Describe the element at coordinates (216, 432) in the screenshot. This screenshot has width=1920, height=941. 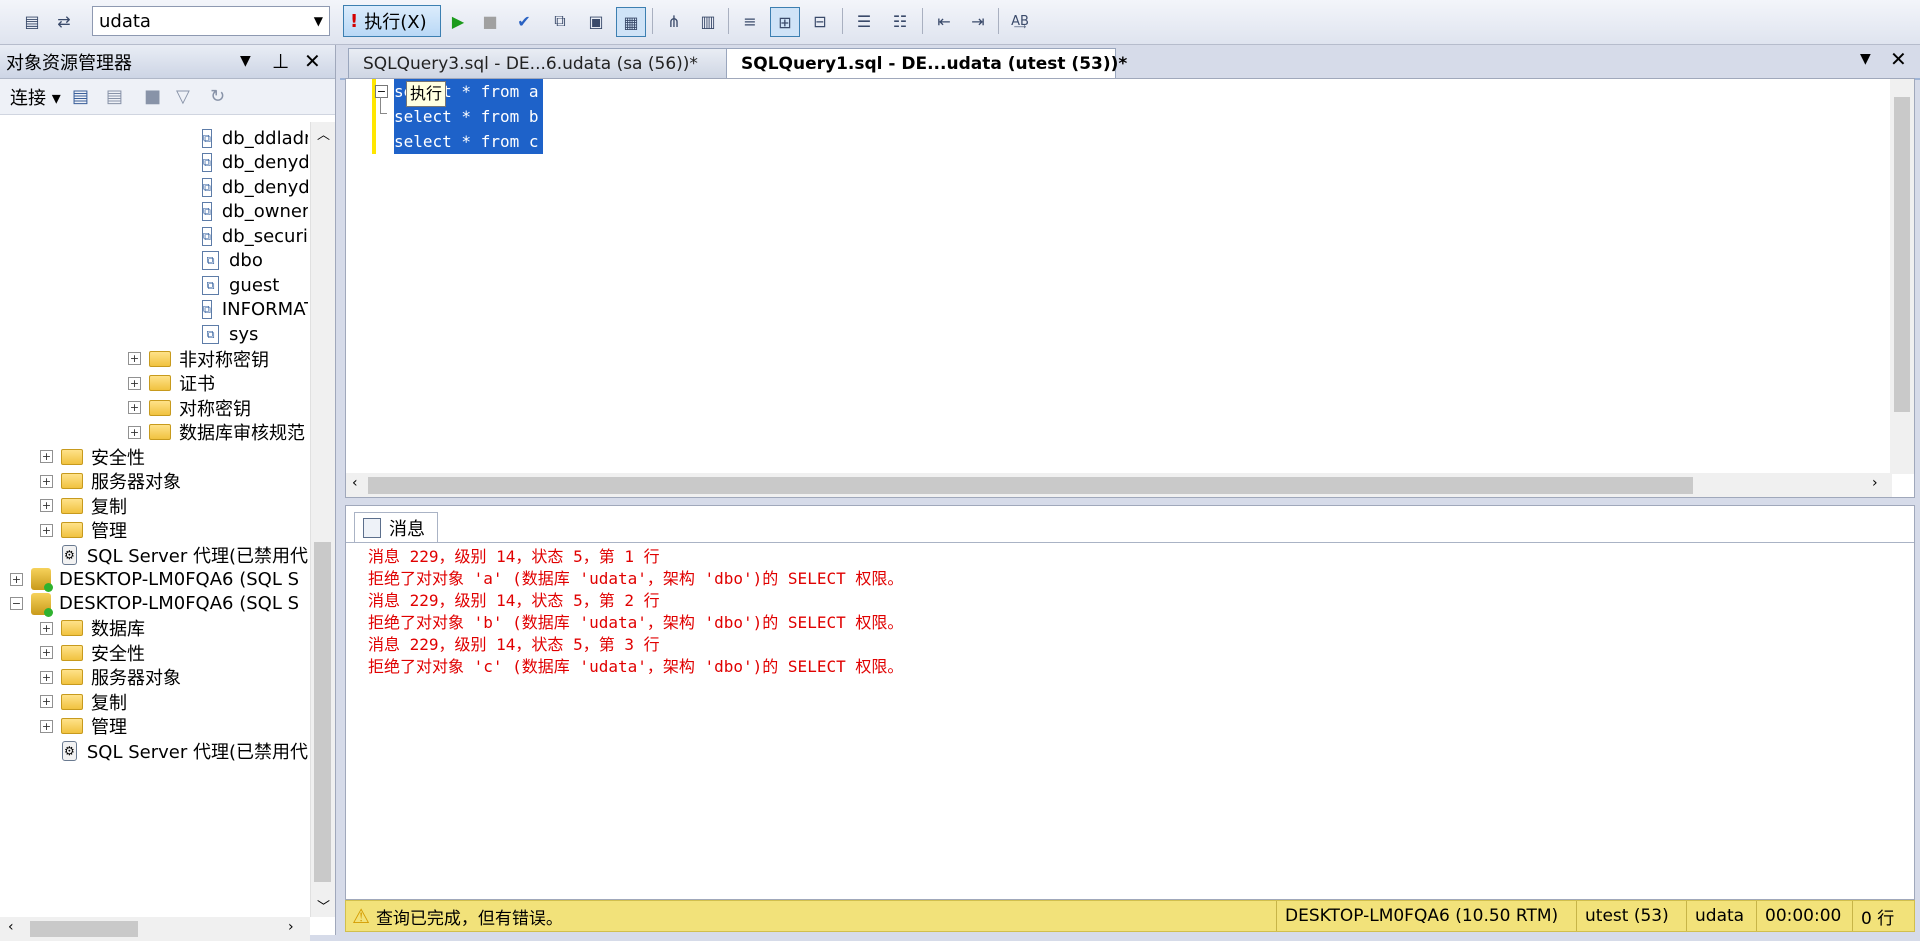
I see `tree-node: + 数据库审核规范` at that location.